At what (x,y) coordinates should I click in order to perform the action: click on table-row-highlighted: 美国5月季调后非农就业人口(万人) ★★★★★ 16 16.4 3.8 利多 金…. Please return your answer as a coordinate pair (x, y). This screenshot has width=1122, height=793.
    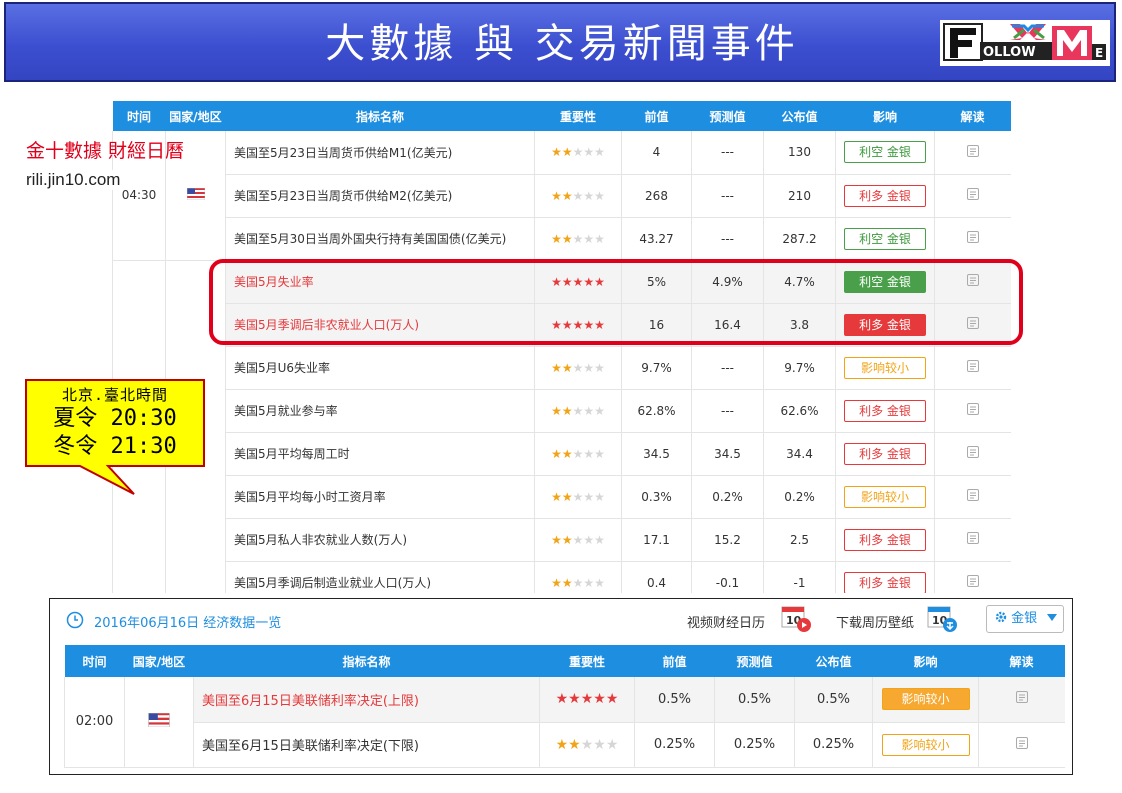
    Looking at the image, I should click on (562, 325).